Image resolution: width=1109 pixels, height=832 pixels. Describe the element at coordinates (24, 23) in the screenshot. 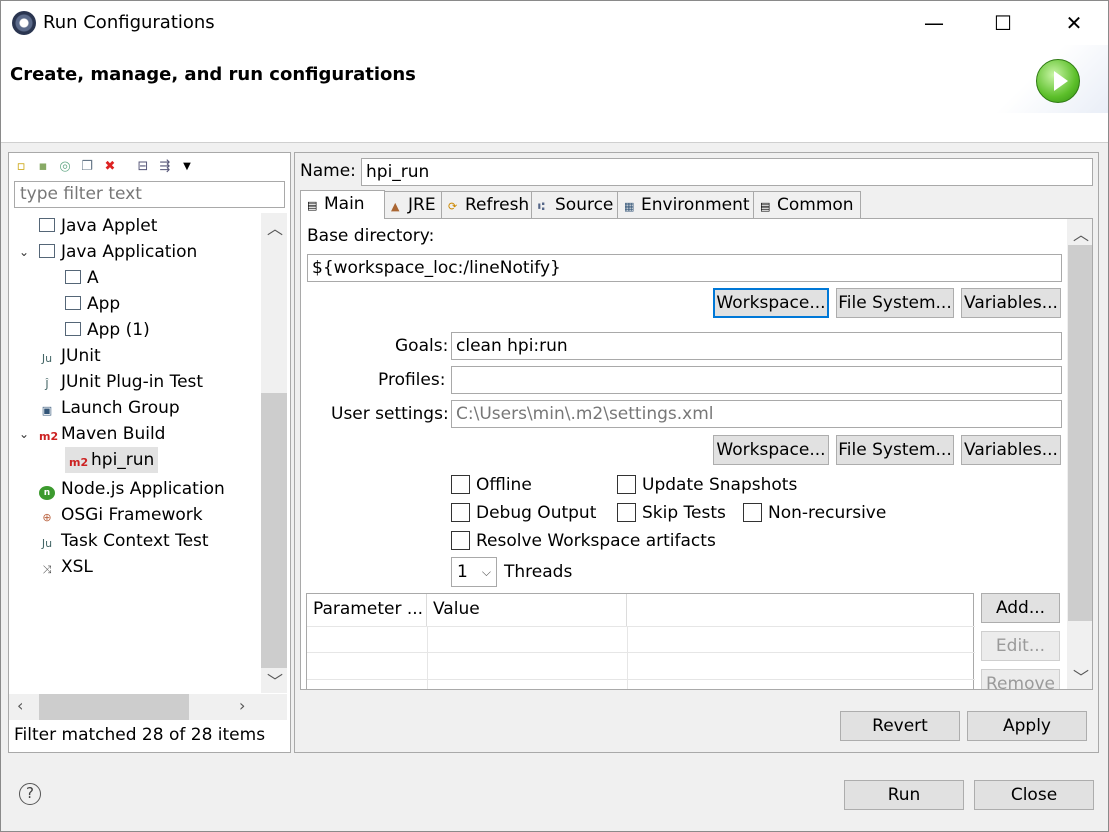

I see `eclipse-icon` at that location.